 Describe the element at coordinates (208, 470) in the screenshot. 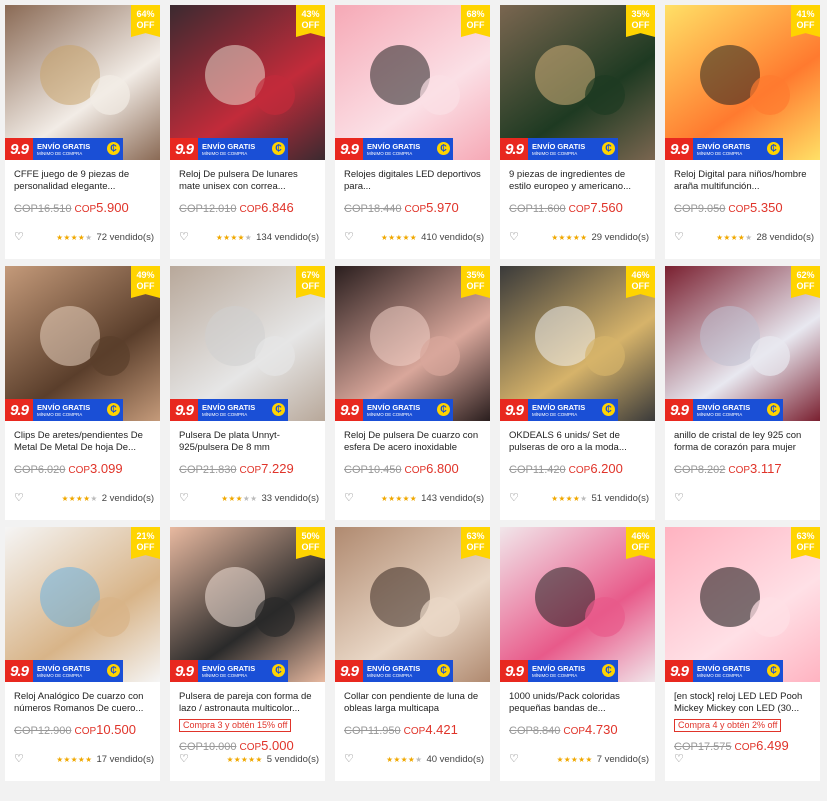

I see `original-price: COP21.830` at that location.